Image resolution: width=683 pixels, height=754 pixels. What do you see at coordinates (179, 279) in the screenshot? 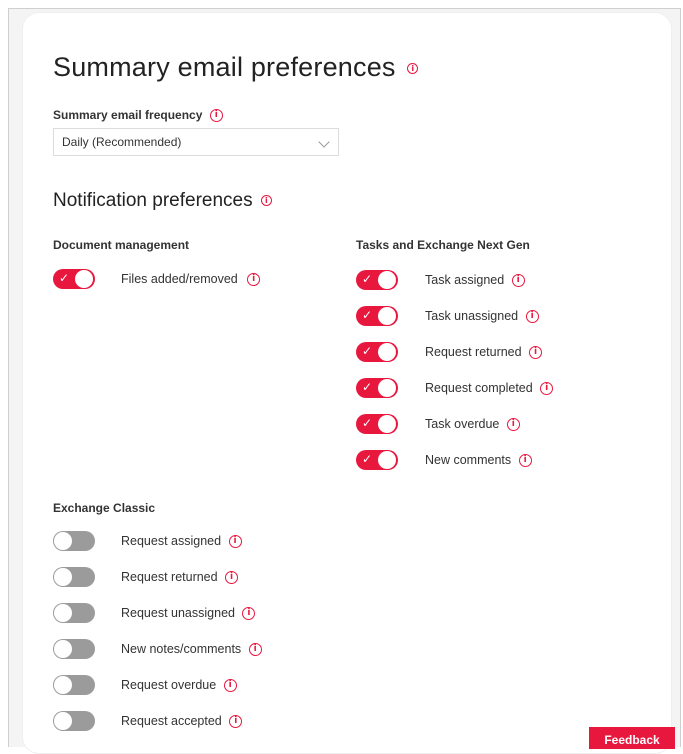
I see `files-added-removed-label: Files added/removed` at bounding box center [179, 279].